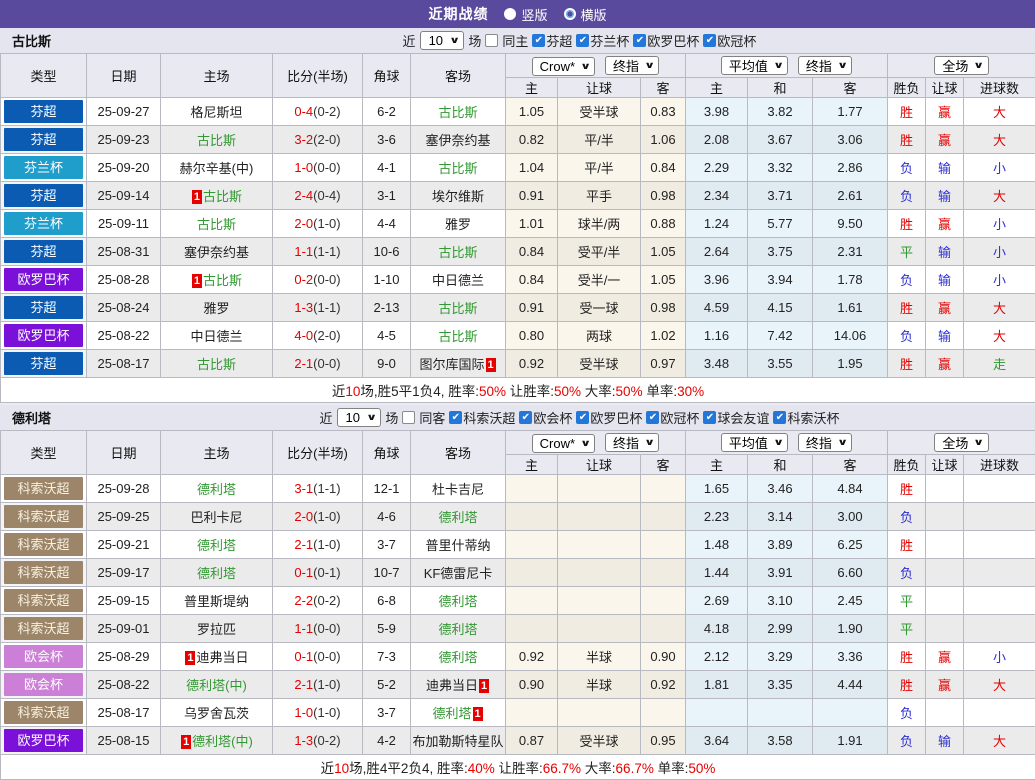  What do you see at coordinates (850, 573) in the screenshot?
I see `avg-away-odds: 6.60` at bounding box center [850, 573].